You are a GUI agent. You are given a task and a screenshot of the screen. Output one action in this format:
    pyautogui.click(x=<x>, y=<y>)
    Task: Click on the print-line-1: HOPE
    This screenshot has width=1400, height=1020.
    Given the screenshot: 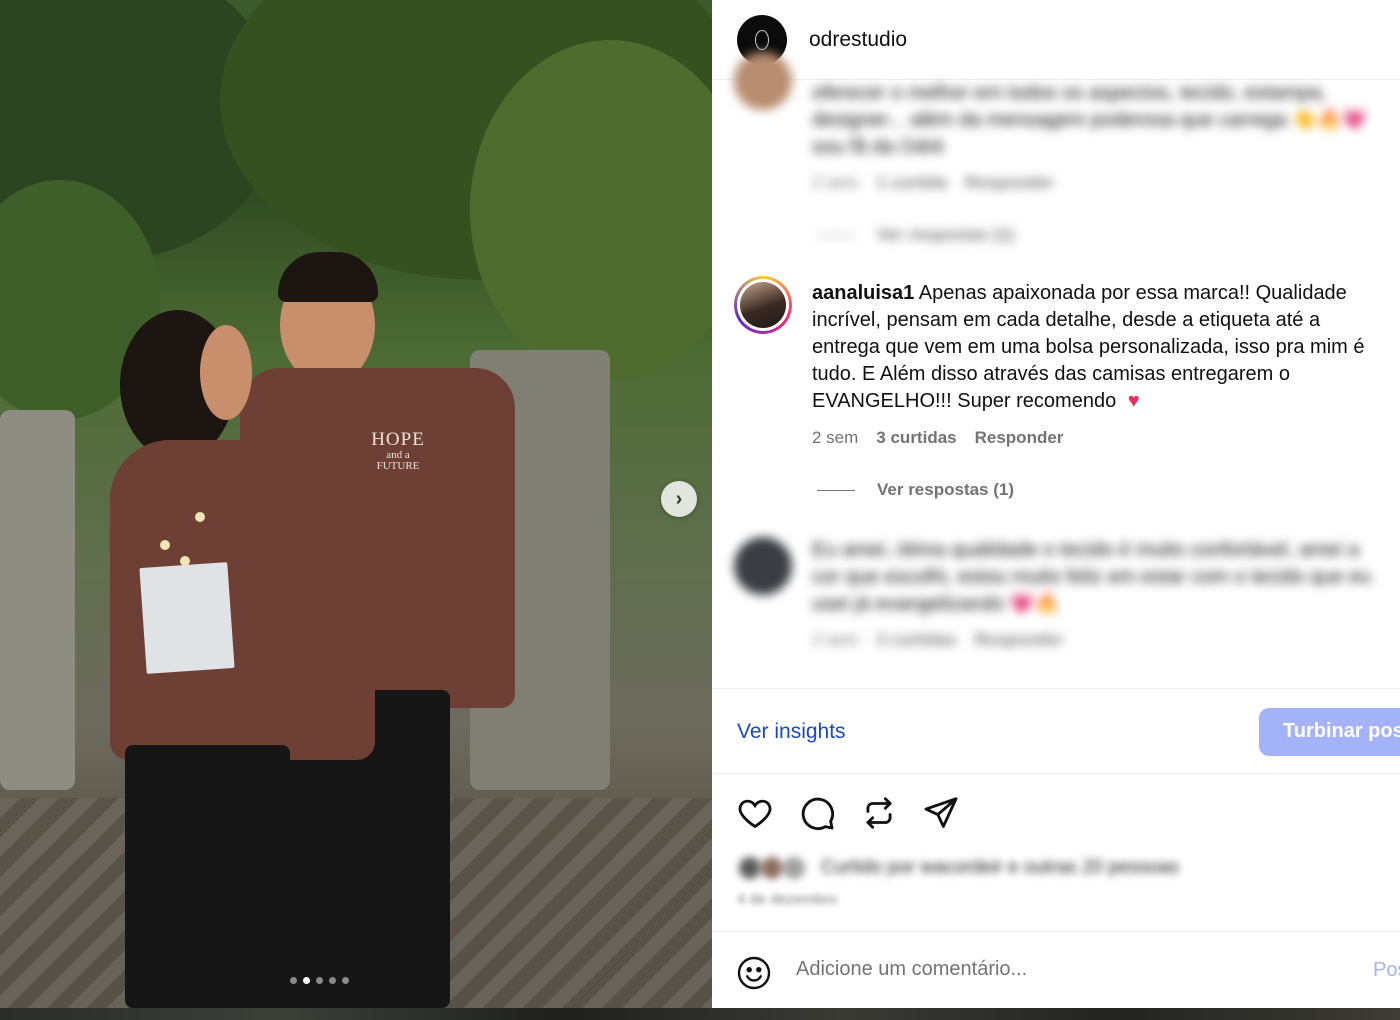 What is the action you would take?
    pyautogui.click(x=398, y=439)
    